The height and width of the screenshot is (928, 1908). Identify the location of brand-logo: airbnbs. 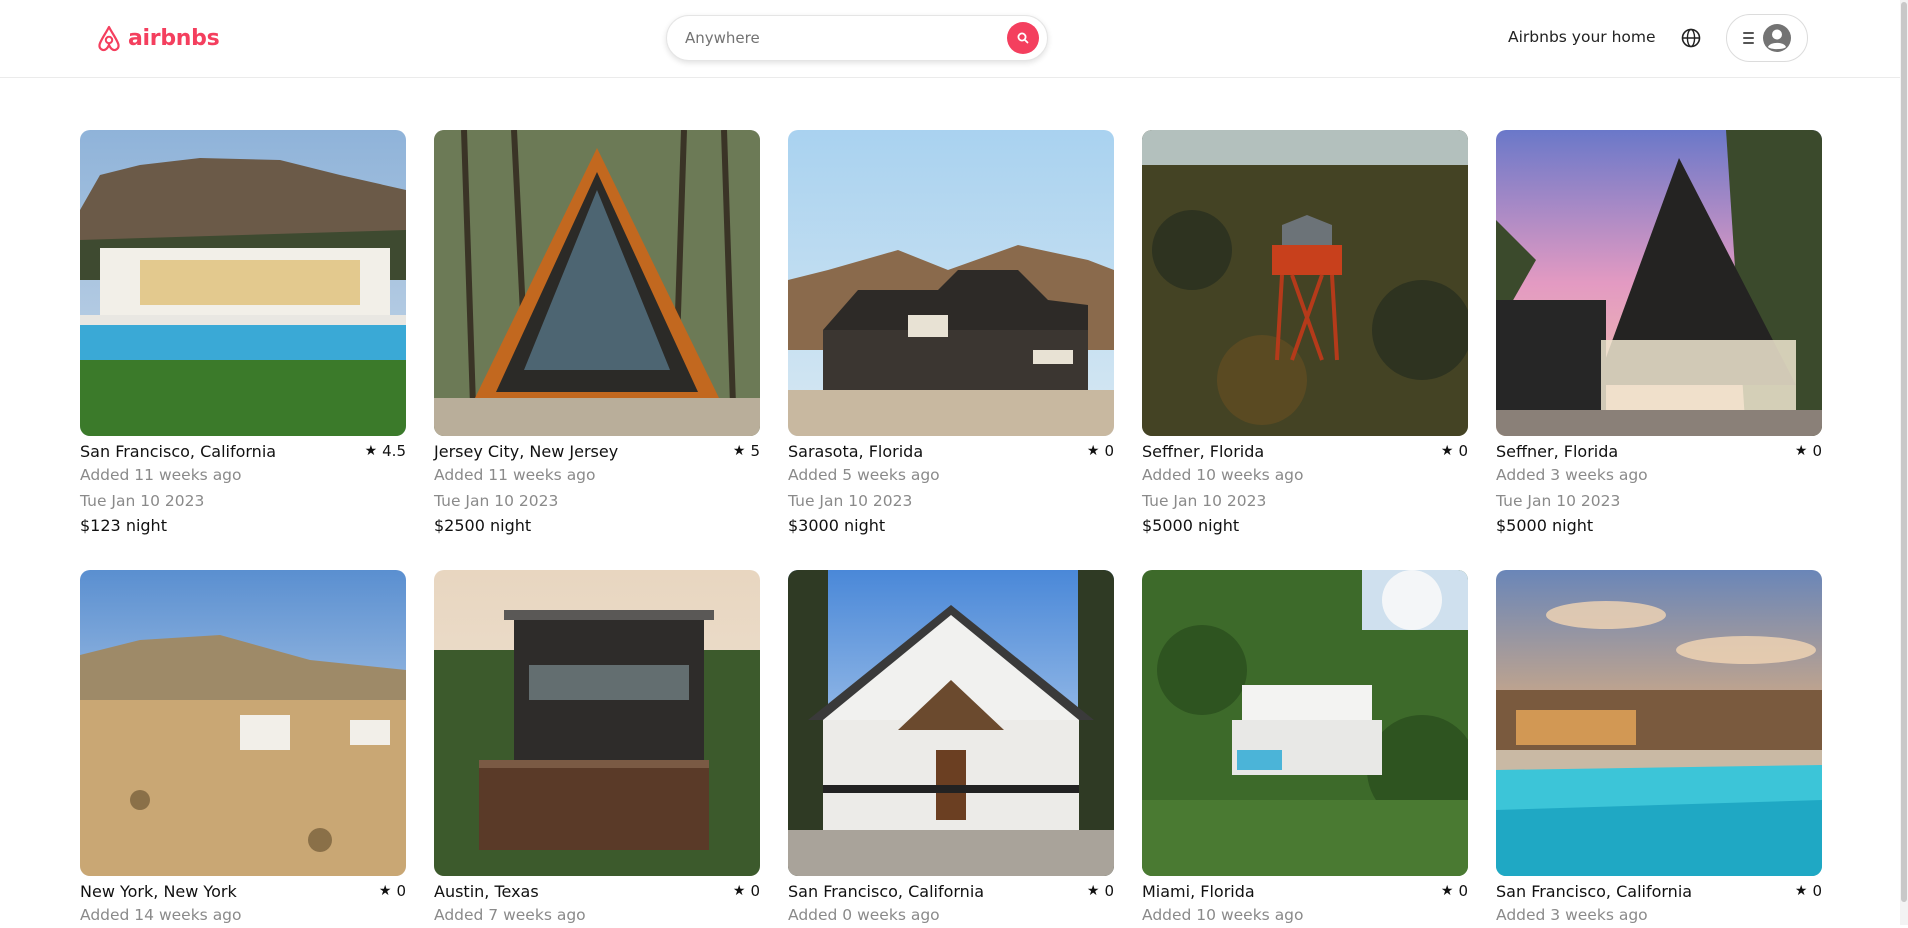
(158, 38).